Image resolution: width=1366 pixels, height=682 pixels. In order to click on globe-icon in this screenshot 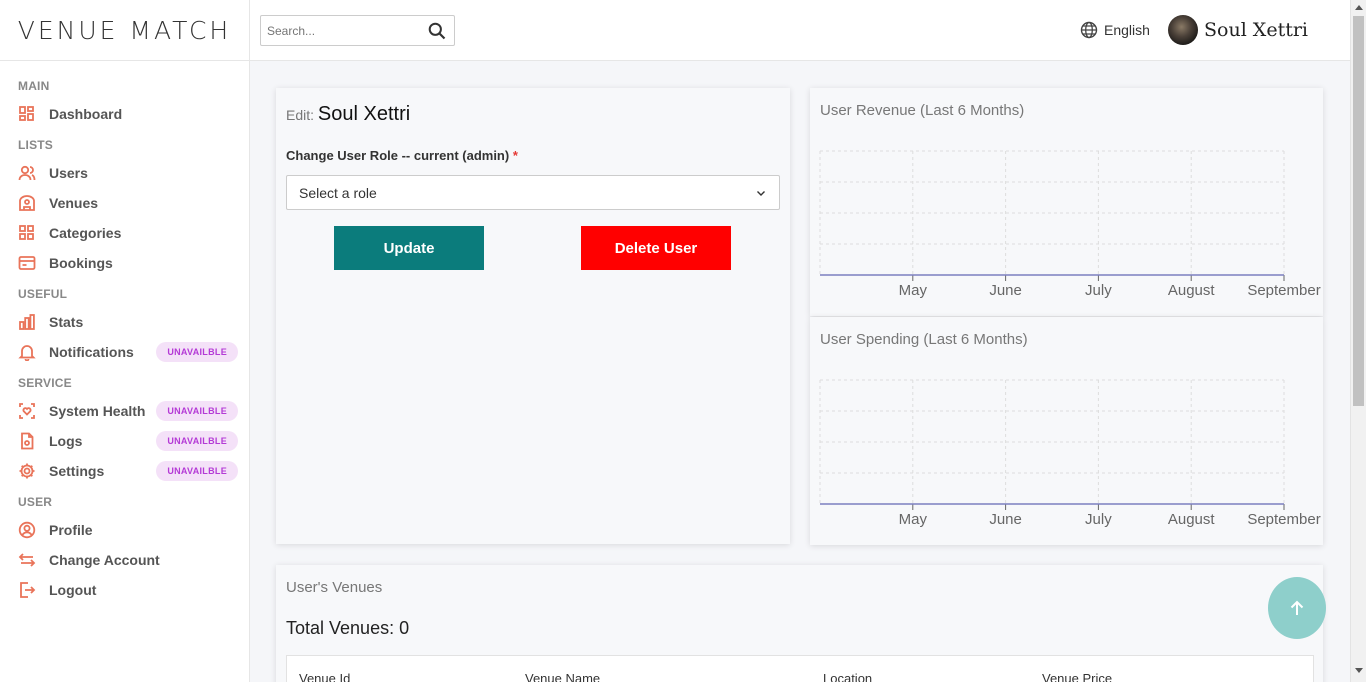, I will do `click(1089, 30)`.